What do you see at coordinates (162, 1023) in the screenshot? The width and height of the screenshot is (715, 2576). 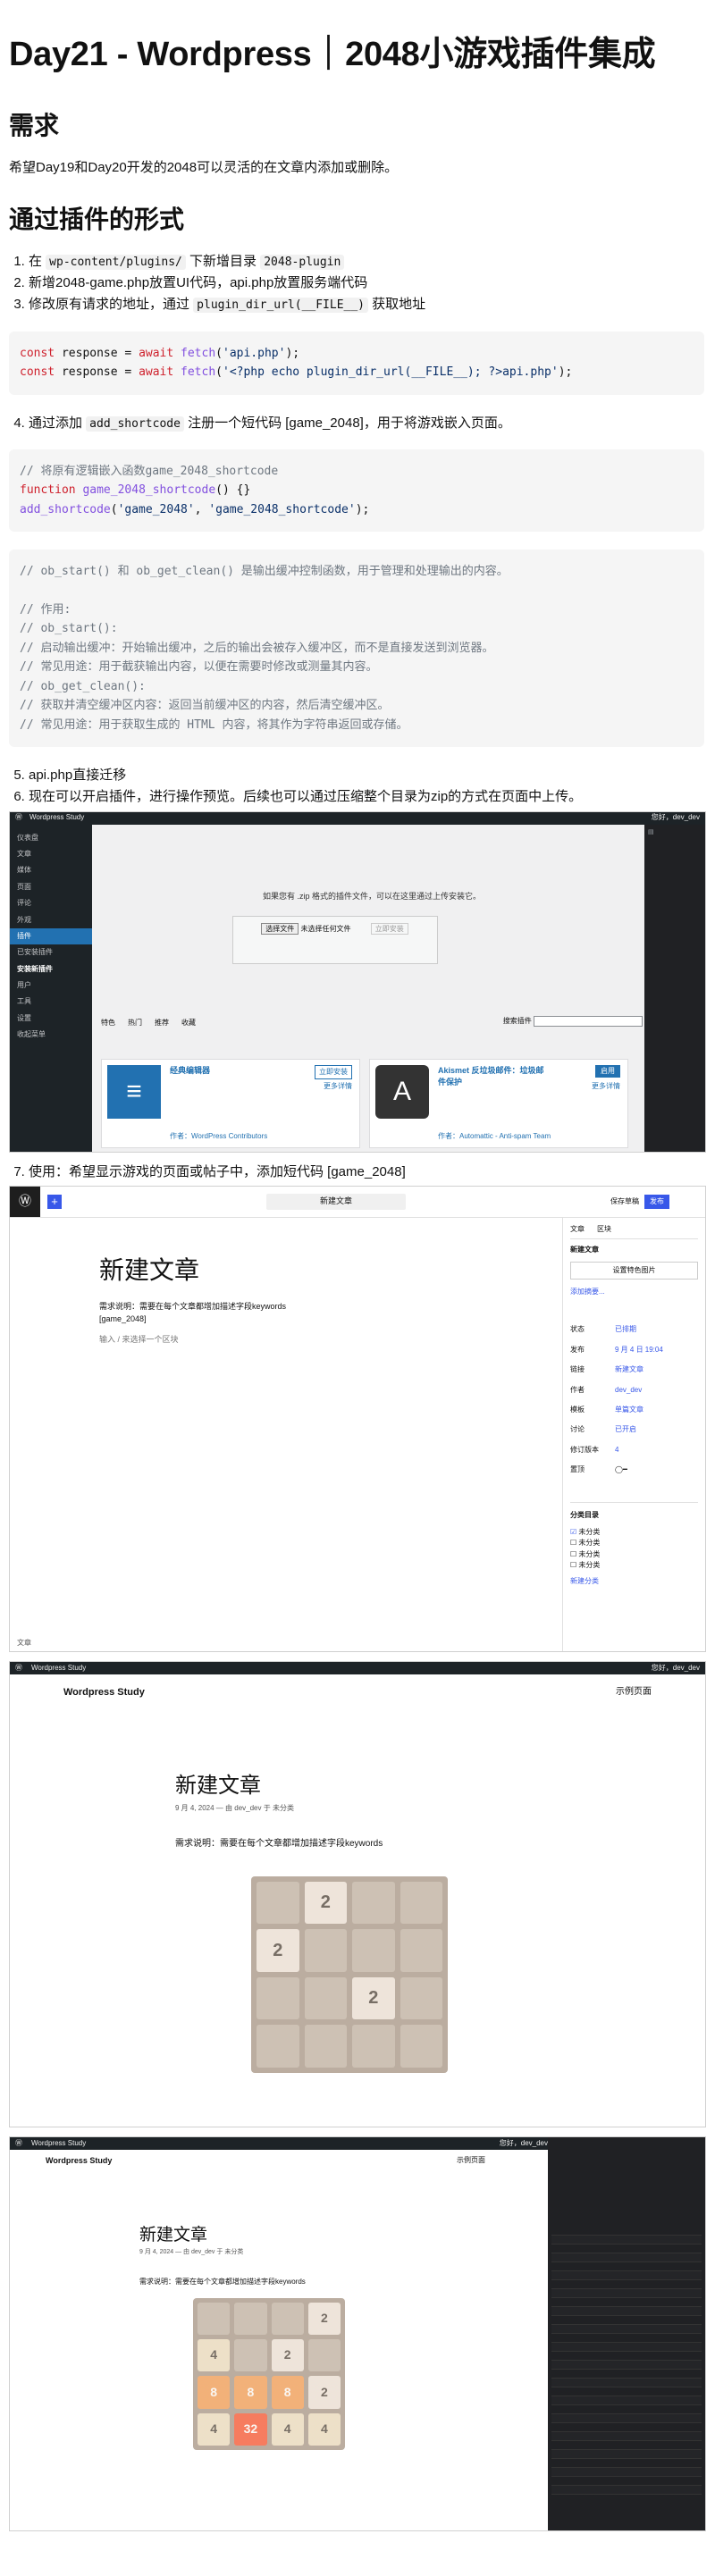 I see `tab-recommended: 推荐` at bounding box center [162, 1023].